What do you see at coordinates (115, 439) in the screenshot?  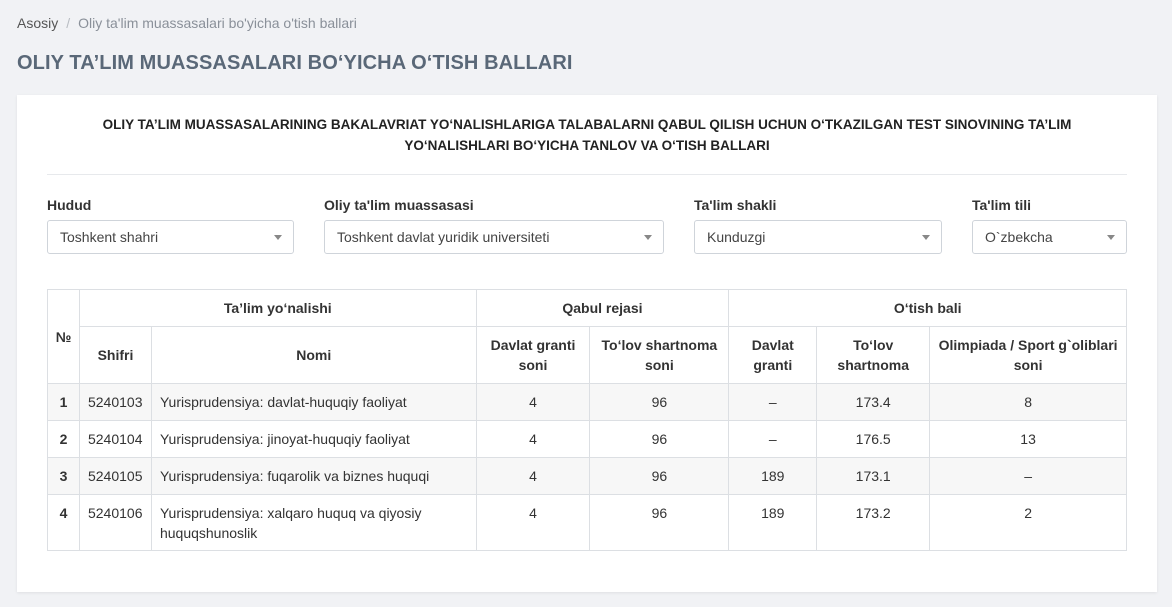 I see `row-shifri: 5240104` at bounding box center [115, 439].